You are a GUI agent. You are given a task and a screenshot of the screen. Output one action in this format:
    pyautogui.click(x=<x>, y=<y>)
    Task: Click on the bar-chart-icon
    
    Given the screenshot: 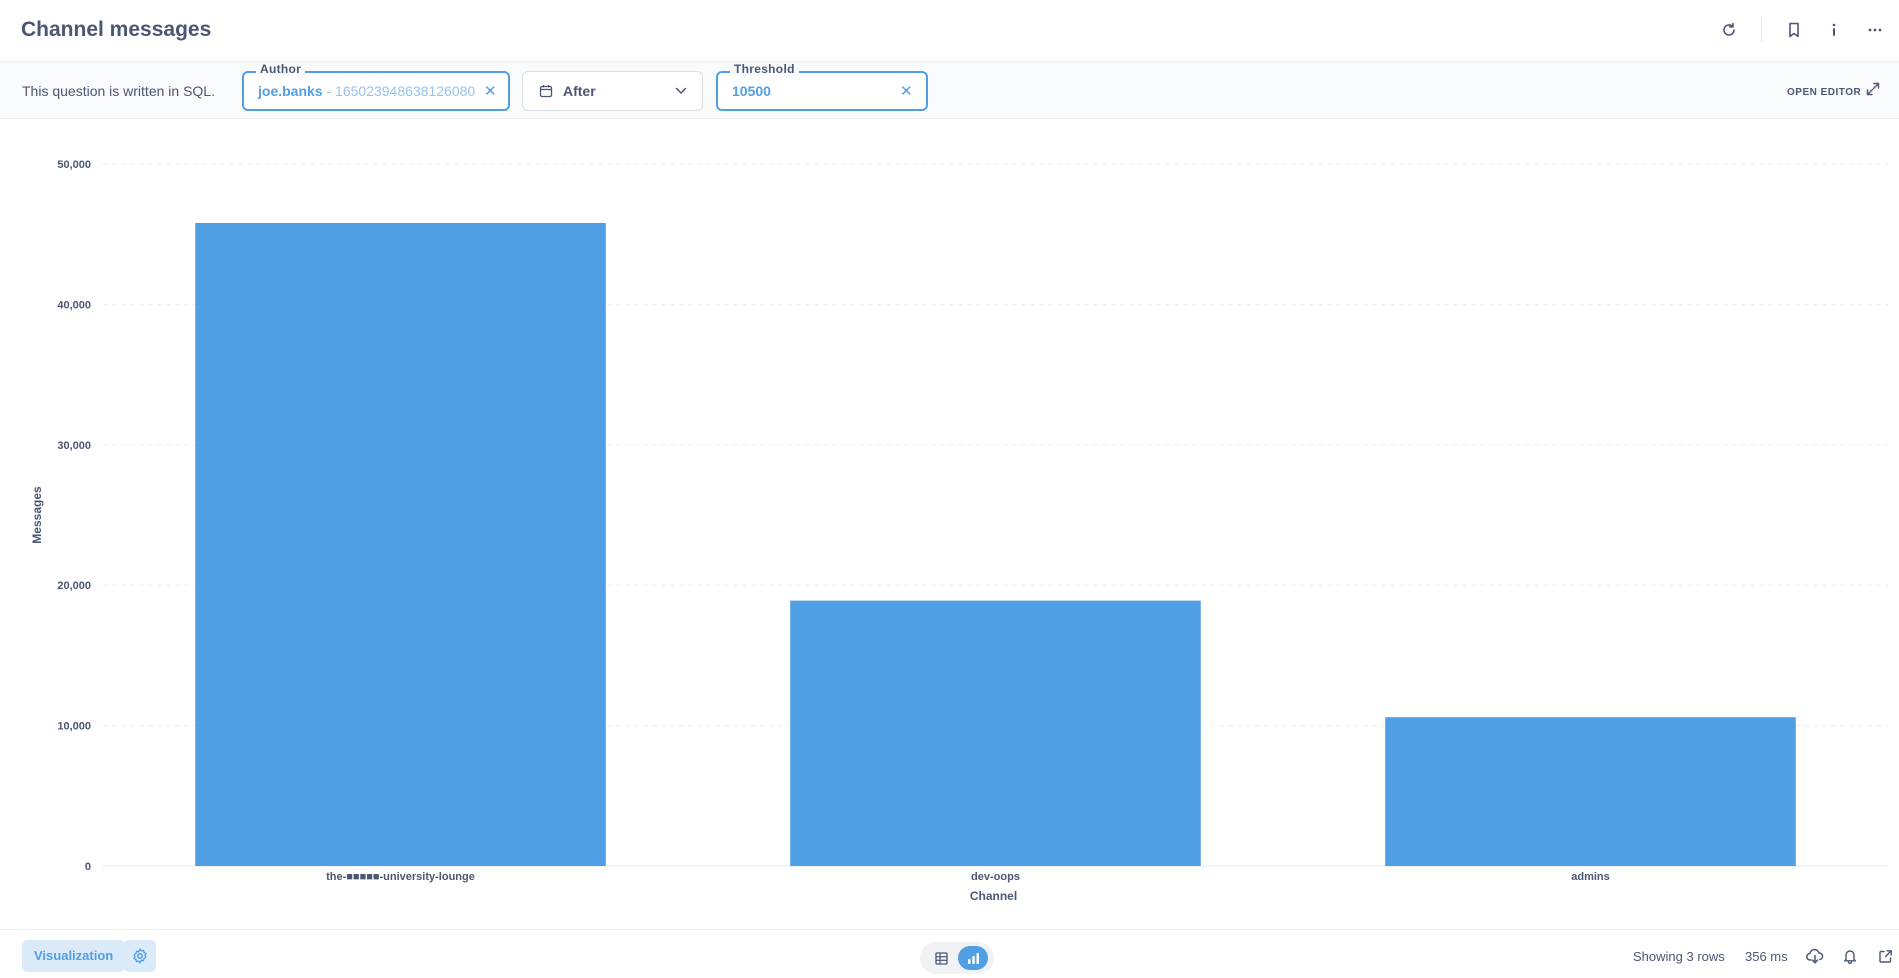 What is the action you would take?
    pyautogui.click(x=973, y=958)
    